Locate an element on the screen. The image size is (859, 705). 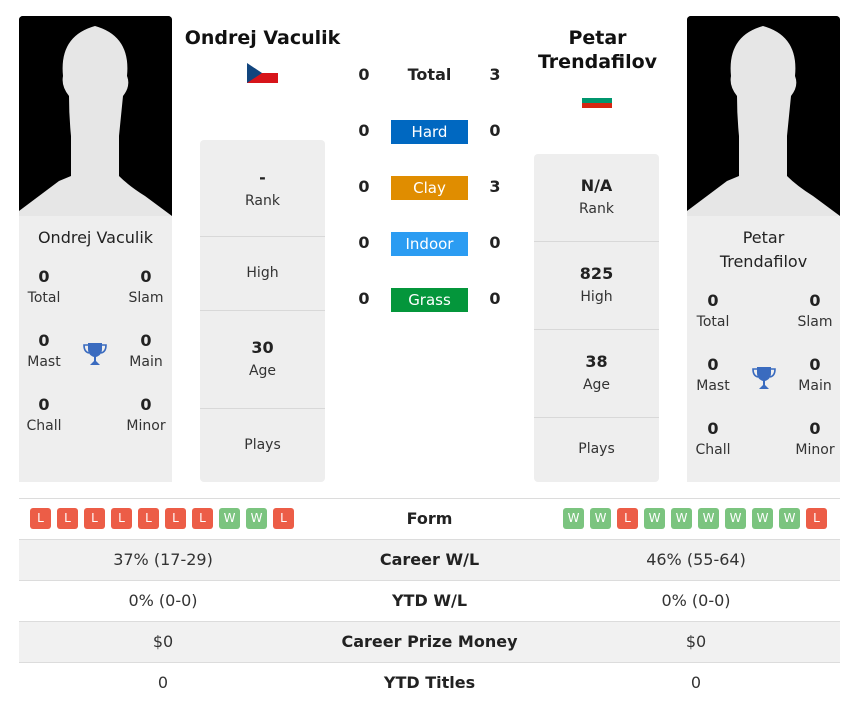
player2-plays: Plays is located at coordinates (596, 449).